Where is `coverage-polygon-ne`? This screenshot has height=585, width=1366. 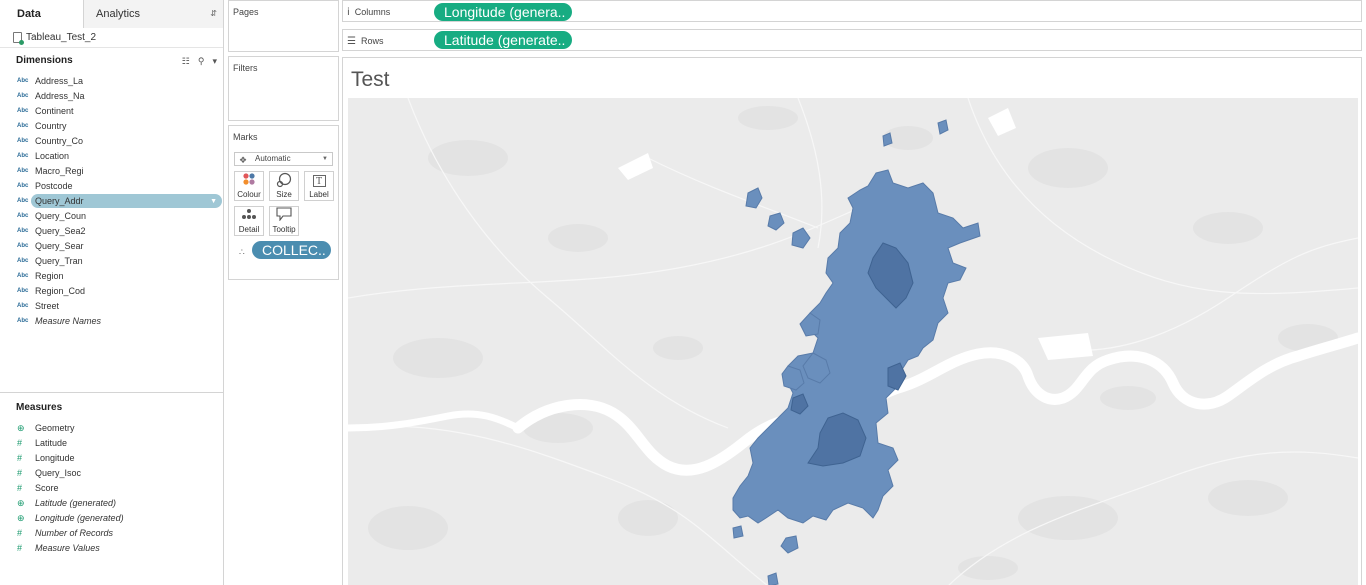
coverage-polygon-ne is located at coordinates (943, 127).